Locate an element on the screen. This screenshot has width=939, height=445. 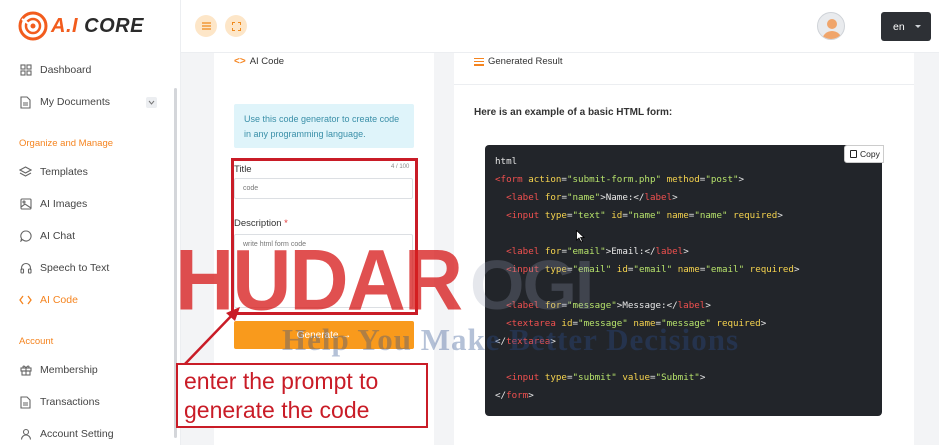
list-icon is located at coordinates (479, 61).